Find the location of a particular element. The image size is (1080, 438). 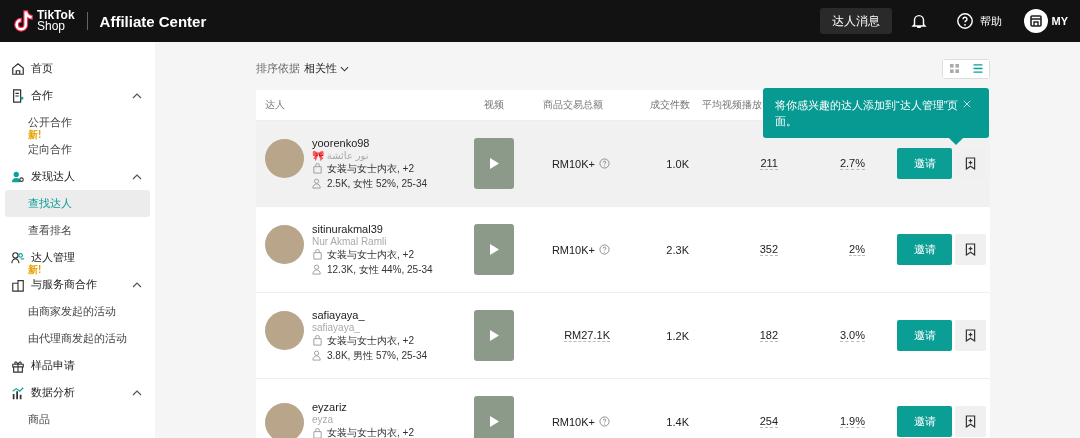

nav-subitem: 由代理商发起的活动 is located at coordinates (77, 338).